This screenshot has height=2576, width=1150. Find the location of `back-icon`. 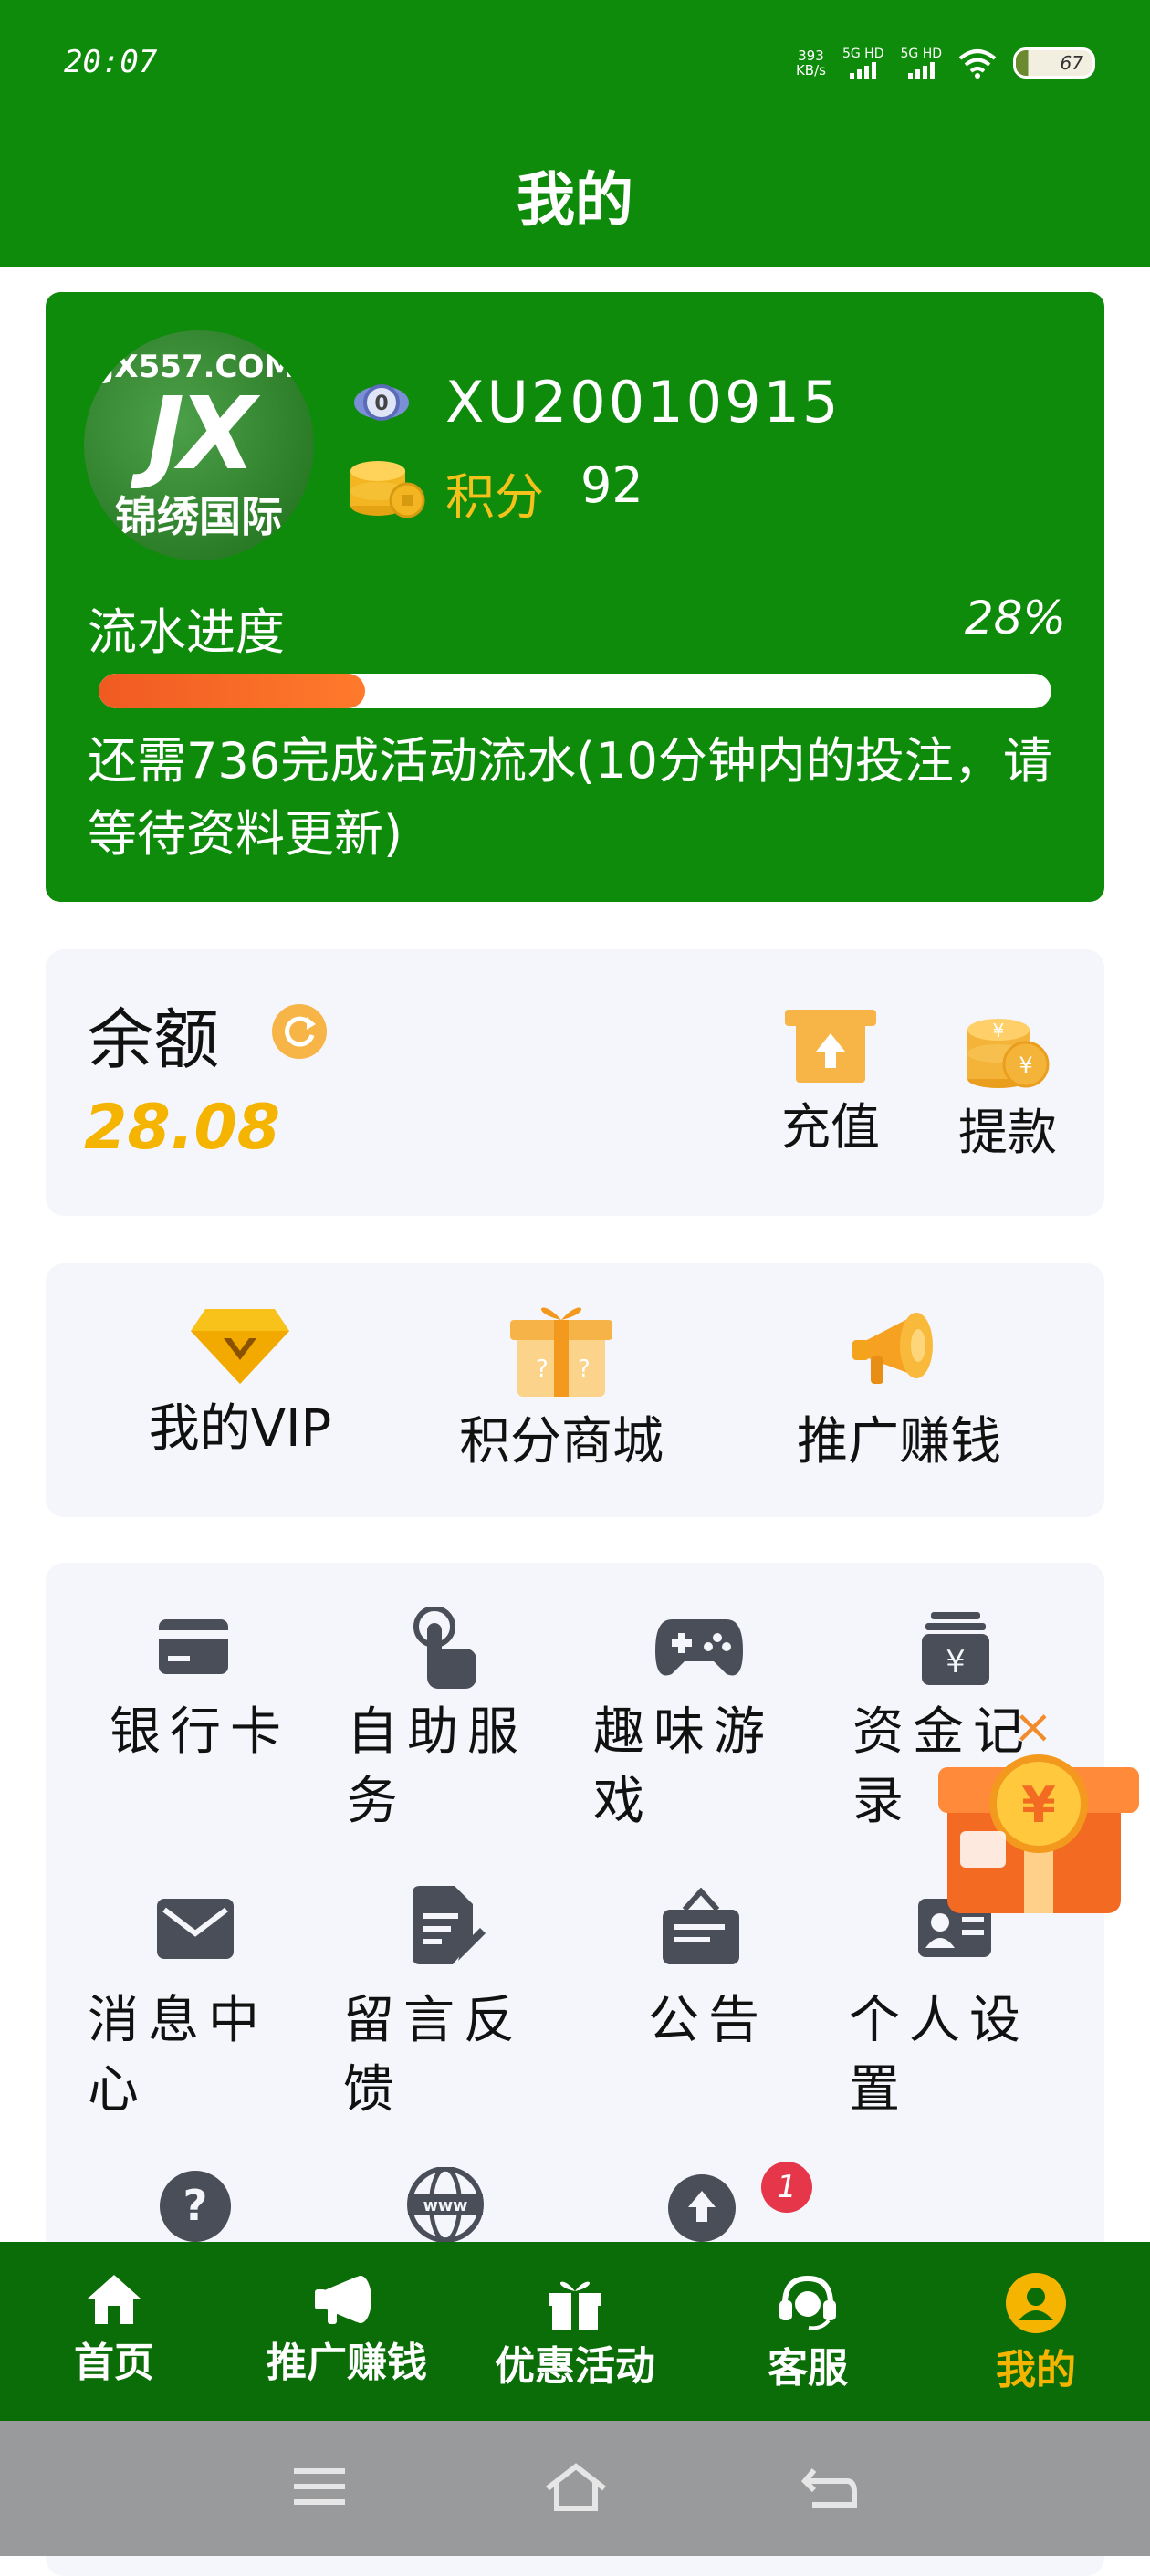

back-icon is located at coordinates (829, 2488).